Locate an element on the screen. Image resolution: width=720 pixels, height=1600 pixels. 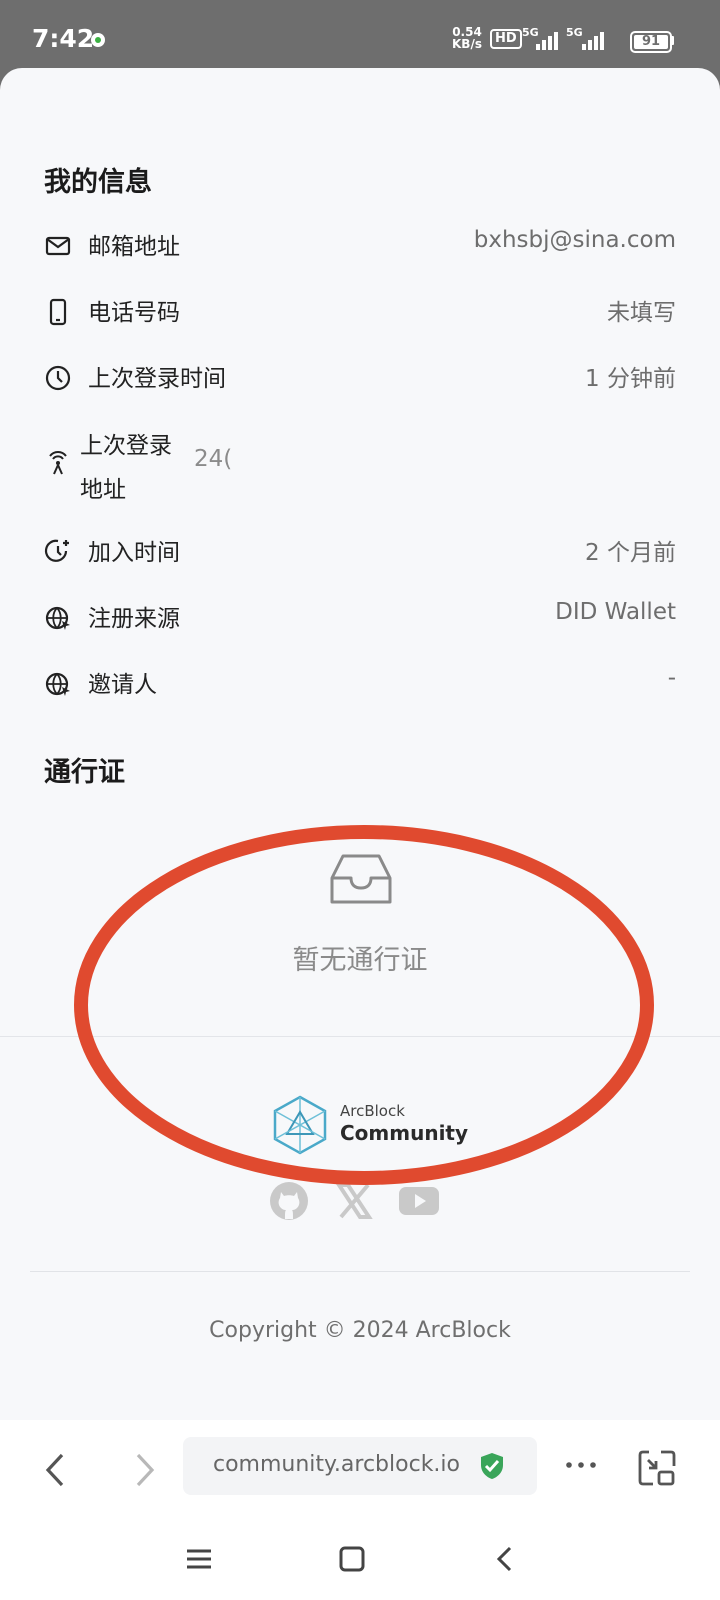
status-time: 7:42 is located at coordinates (63, 38).